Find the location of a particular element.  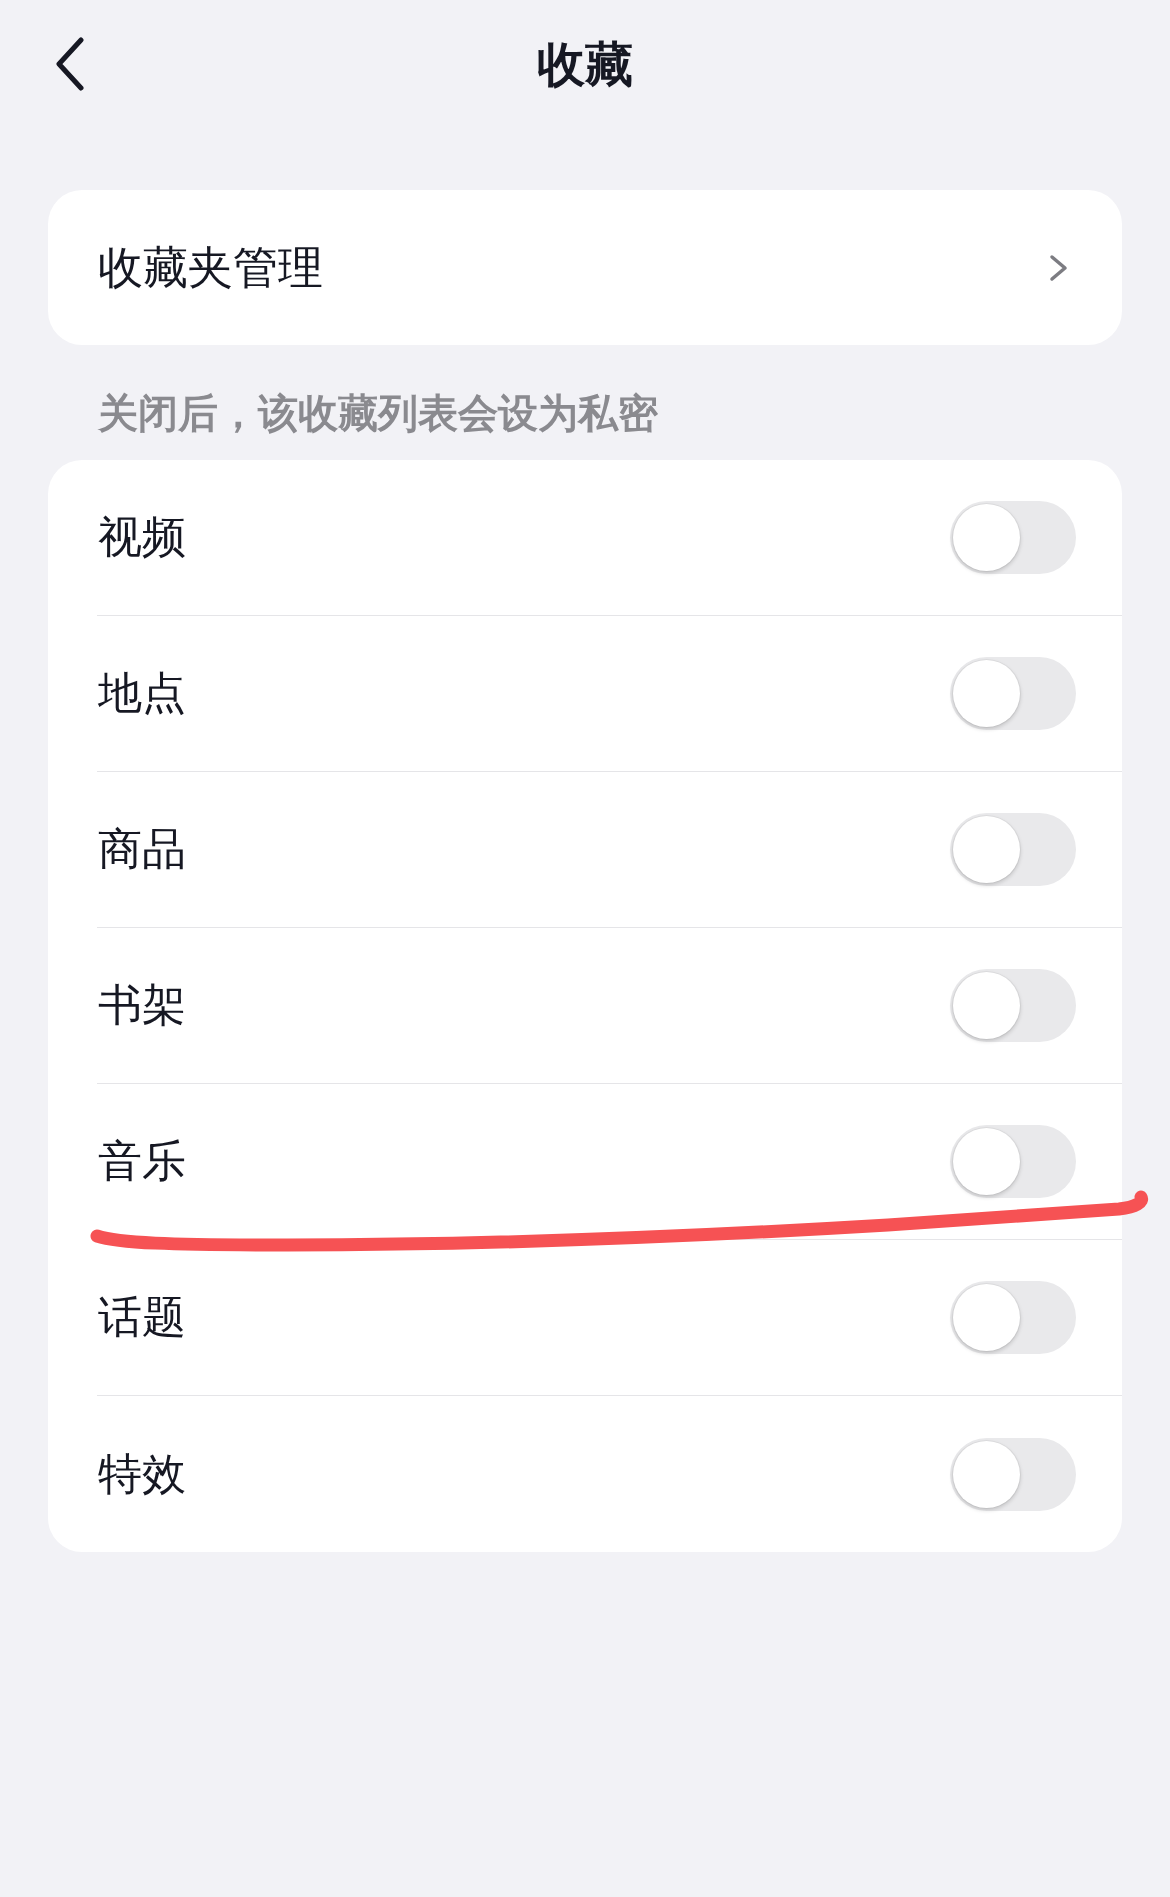

category-label: 特效 is located at coordinates (141, 1473).